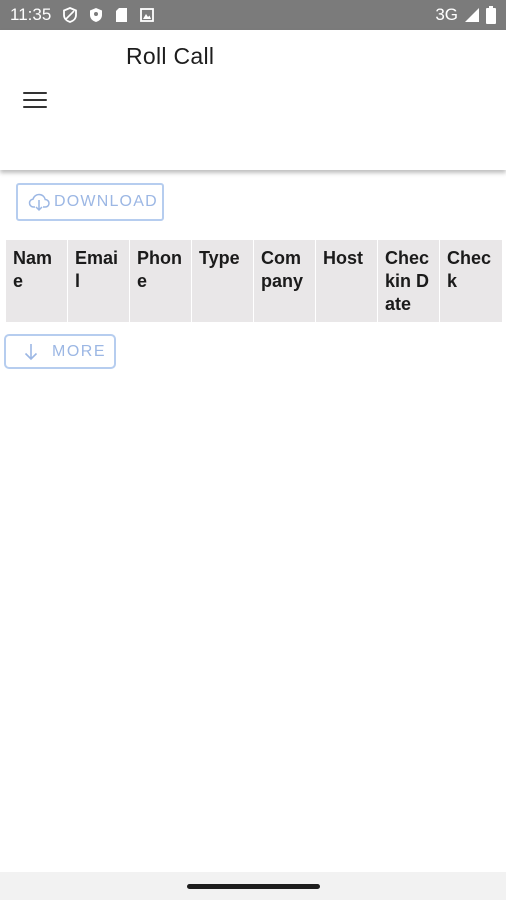  What do you see at coordinates (347, 281) in the screenshot?
I see `column-header-host: Host` at bounding box center [347, 281].